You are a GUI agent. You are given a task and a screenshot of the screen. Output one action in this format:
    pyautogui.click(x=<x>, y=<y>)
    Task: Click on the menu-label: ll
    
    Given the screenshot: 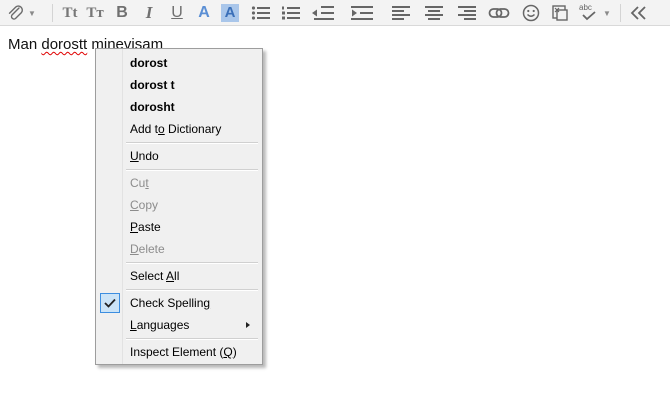 What is the action you would take?
    pyautogui.click(x=177, y=276)
    